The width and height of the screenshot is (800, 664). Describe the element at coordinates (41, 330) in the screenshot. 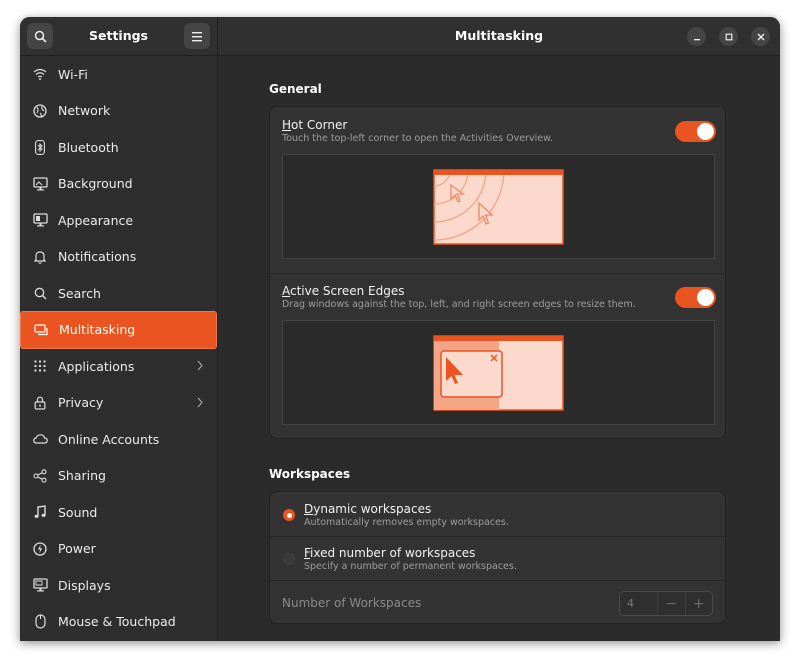

I see `multitasking-icon` at that location.